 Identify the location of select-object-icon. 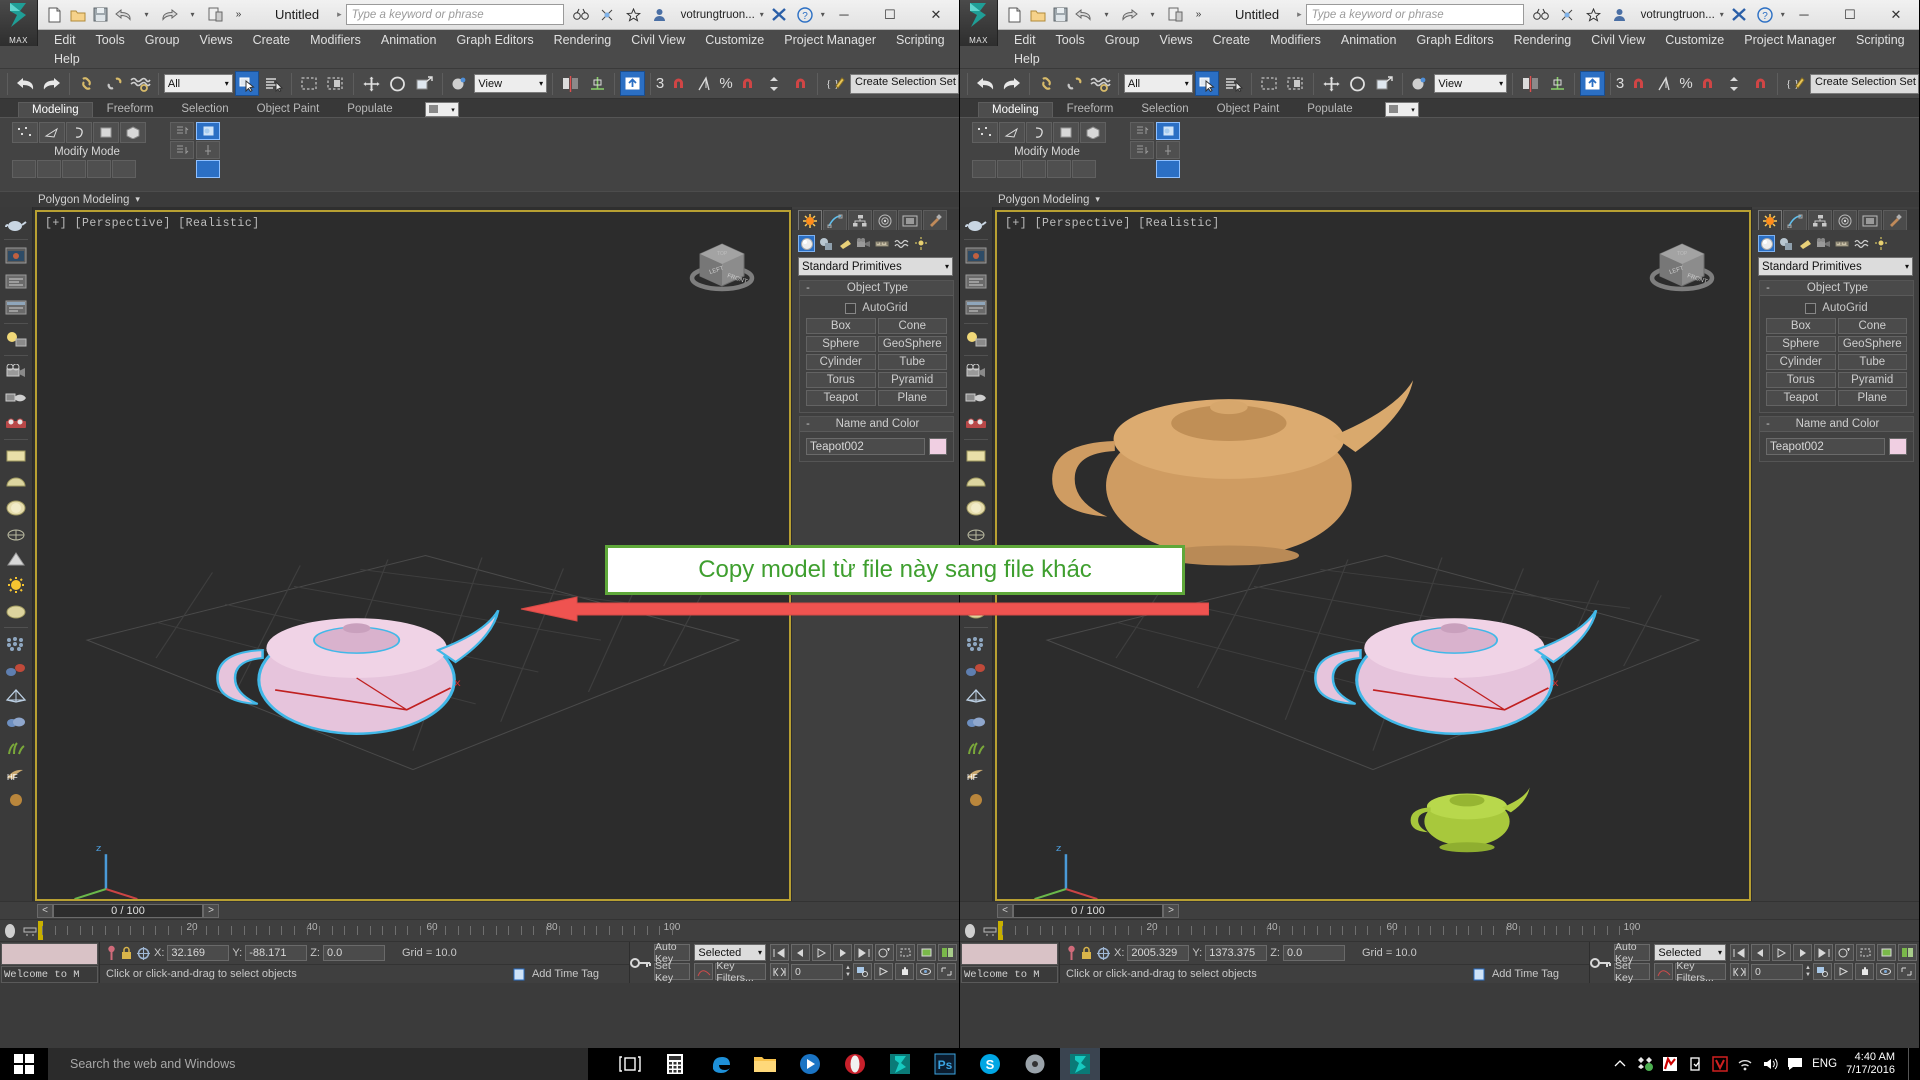
(1207, 83).